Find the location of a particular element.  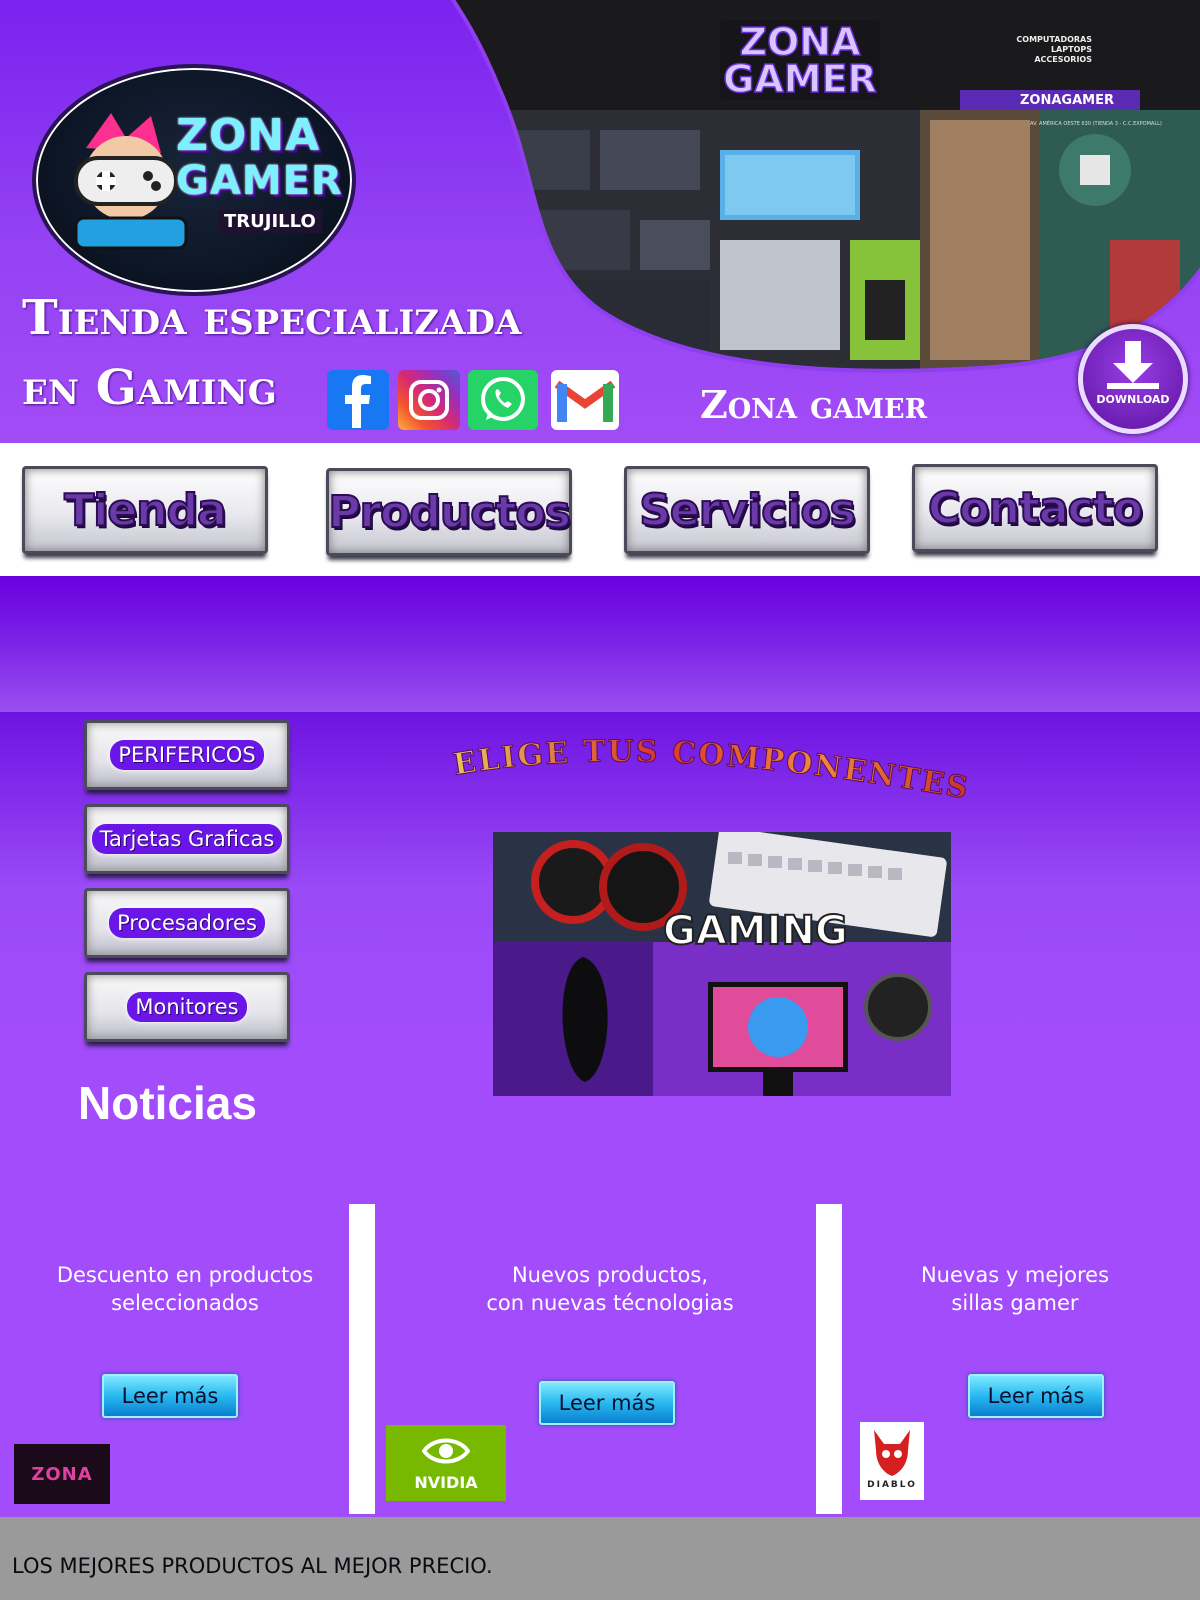

nav-tienda-label: Tienda is located at coordinates (145, 510).